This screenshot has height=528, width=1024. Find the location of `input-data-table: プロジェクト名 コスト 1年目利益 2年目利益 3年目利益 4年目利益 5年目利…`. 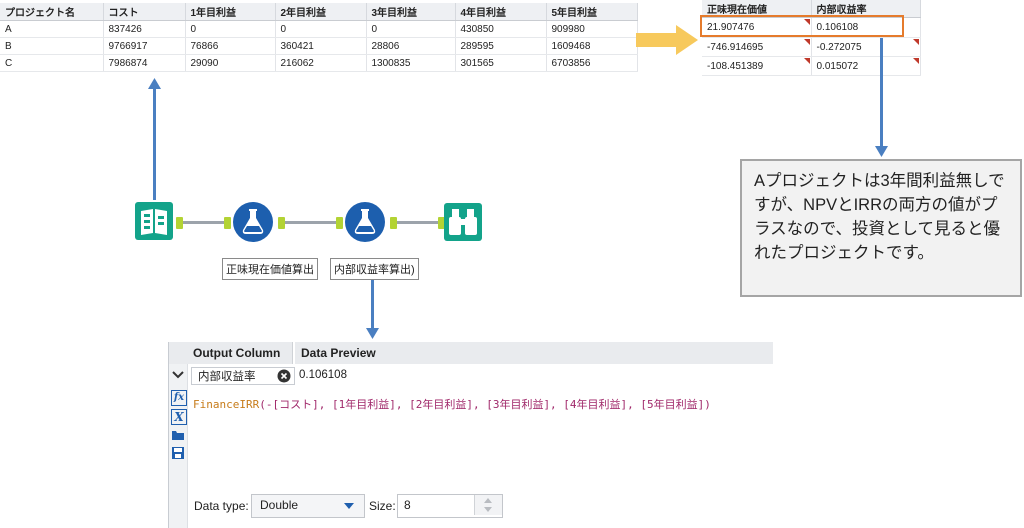

input-data-table: プロジェクト名 コスト 1年目利益 2年目利益 3年目利益 4年目利益 5年目利… is located at coordinates (319, 37).